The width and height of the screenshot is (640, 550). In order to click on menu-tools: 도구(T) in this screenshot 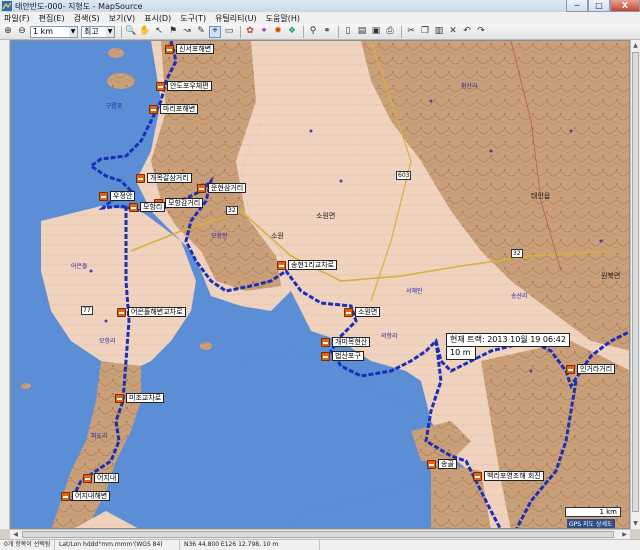, I will do `click(193, 18)`.